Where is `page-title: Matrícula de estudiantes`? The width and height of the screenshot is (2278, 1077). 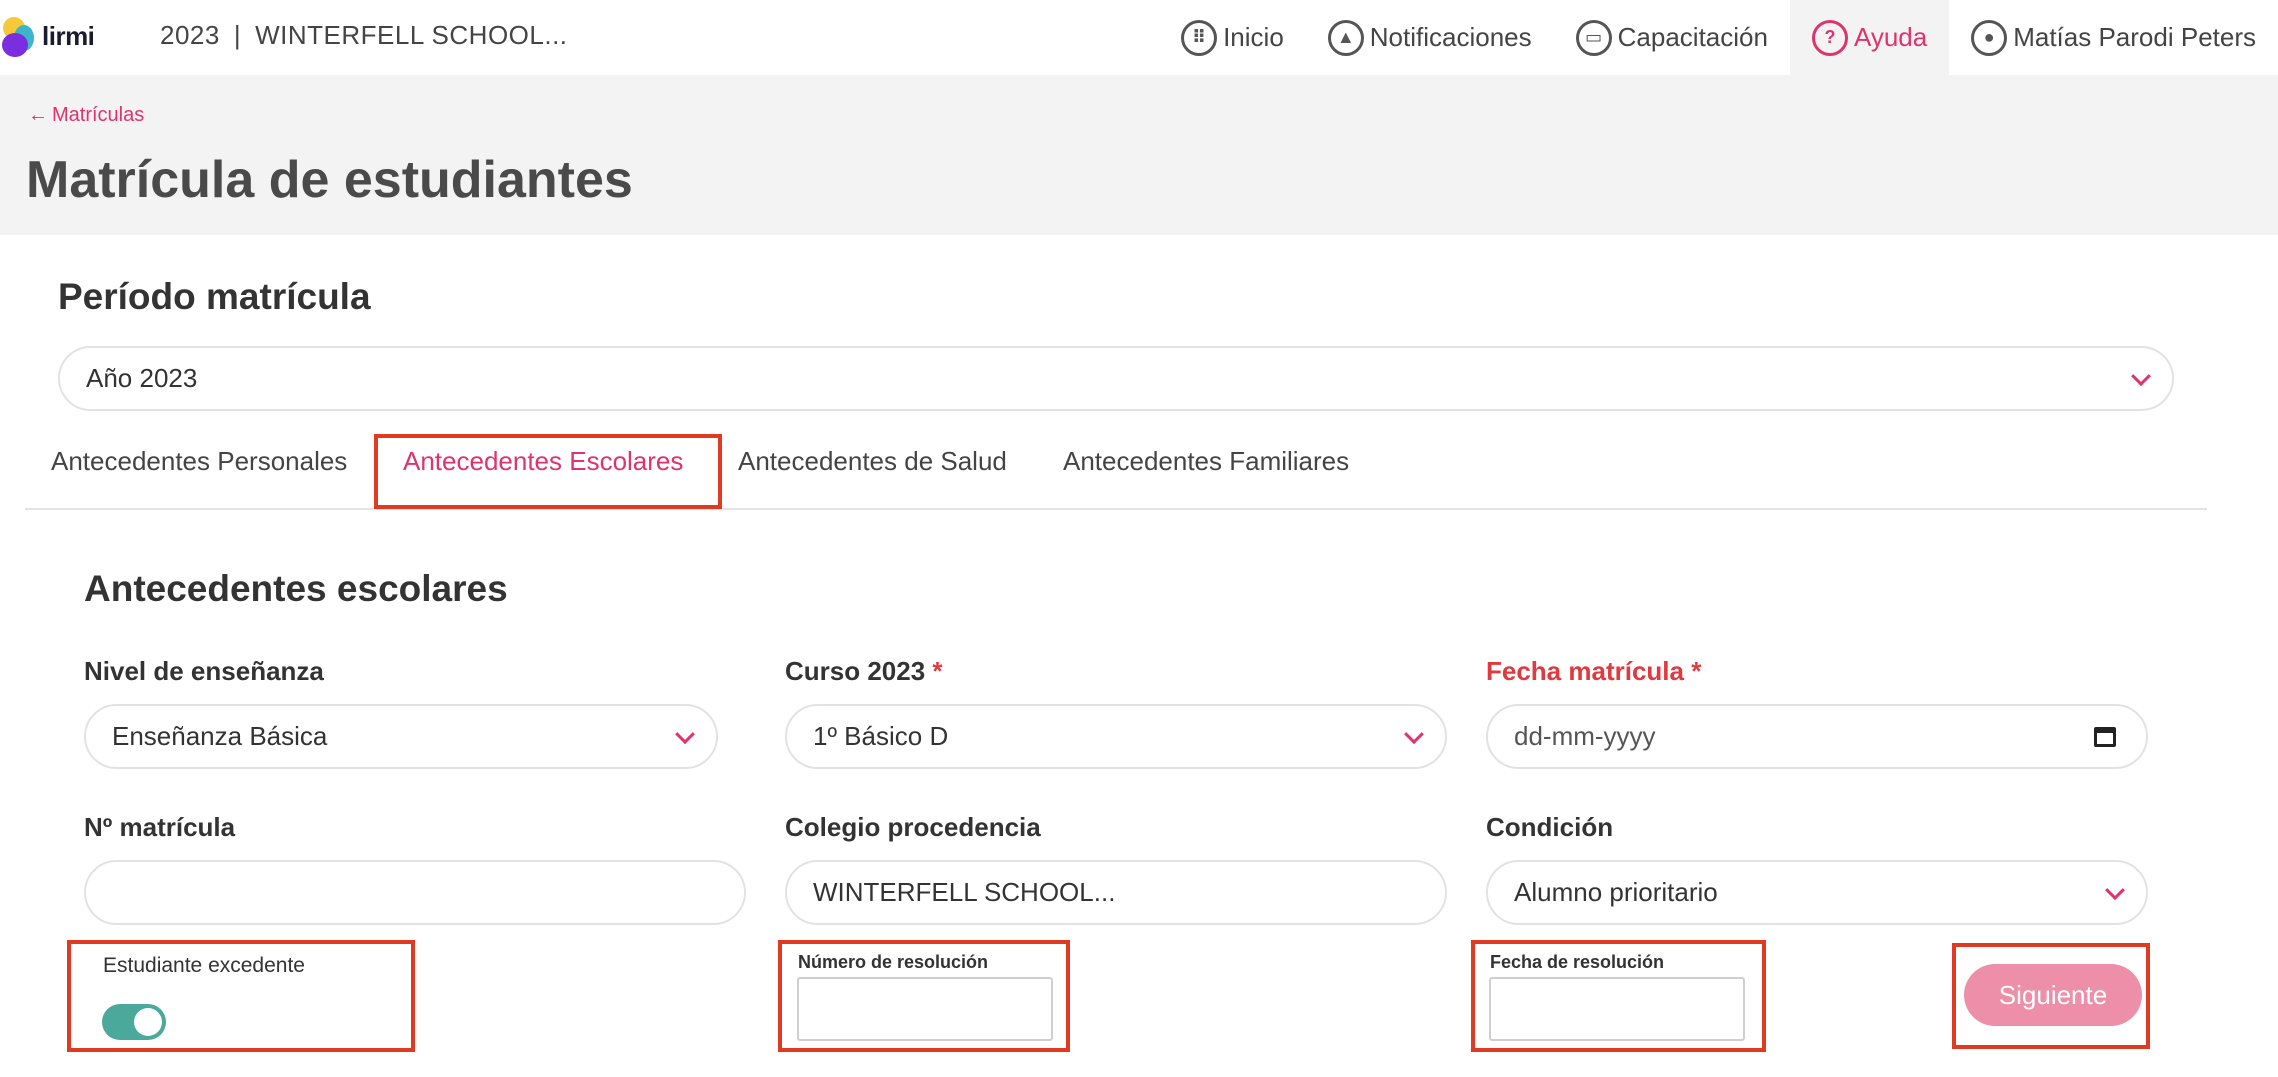
page-title: Matrícula de estudiantes is located at coordinates (329, 180).